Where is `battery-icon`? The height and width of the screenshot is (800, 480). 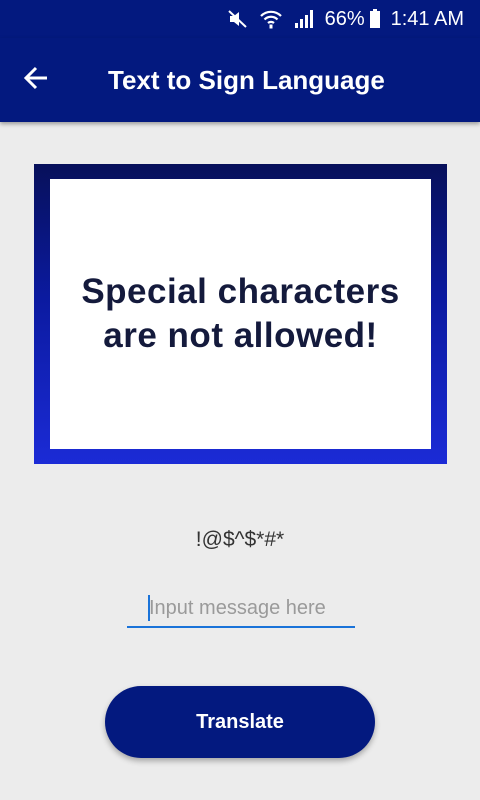 battery-icon is located at coordinates (375, 19).